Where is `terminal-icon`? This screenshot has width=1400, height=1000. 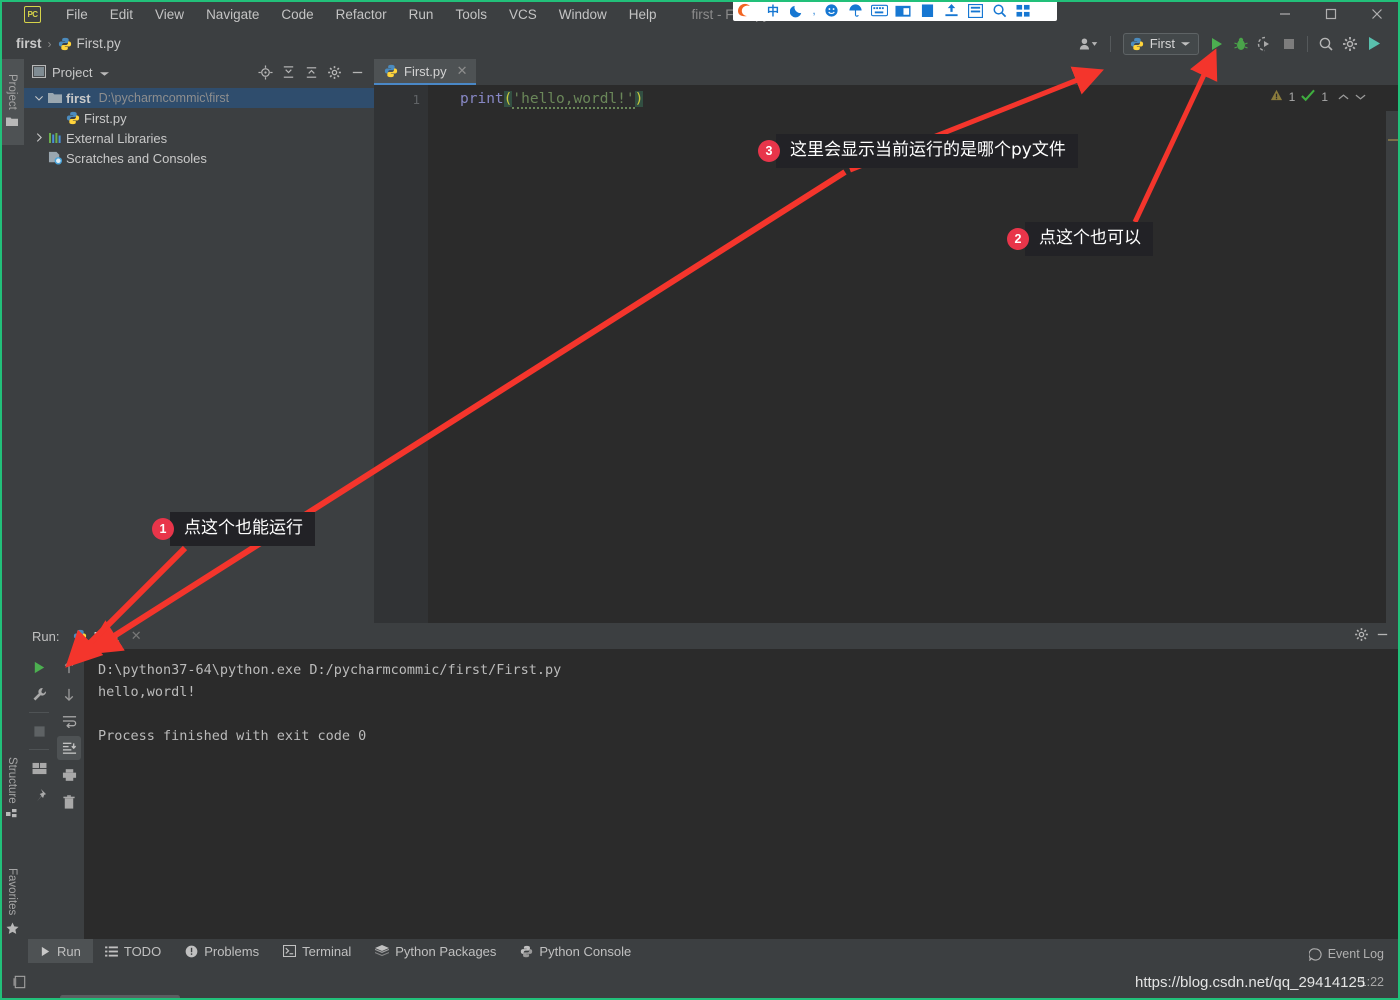
terminal-icon is located at coordinates (290, 951).